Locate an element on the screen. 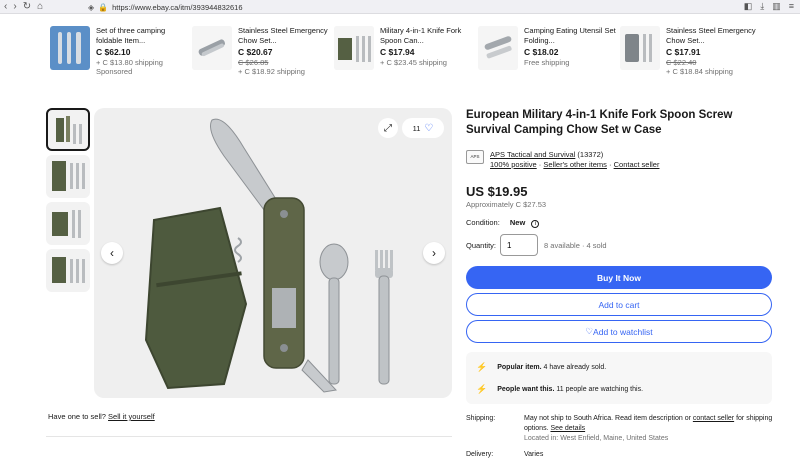  info-icon: i is located at coordinates (535, 224).